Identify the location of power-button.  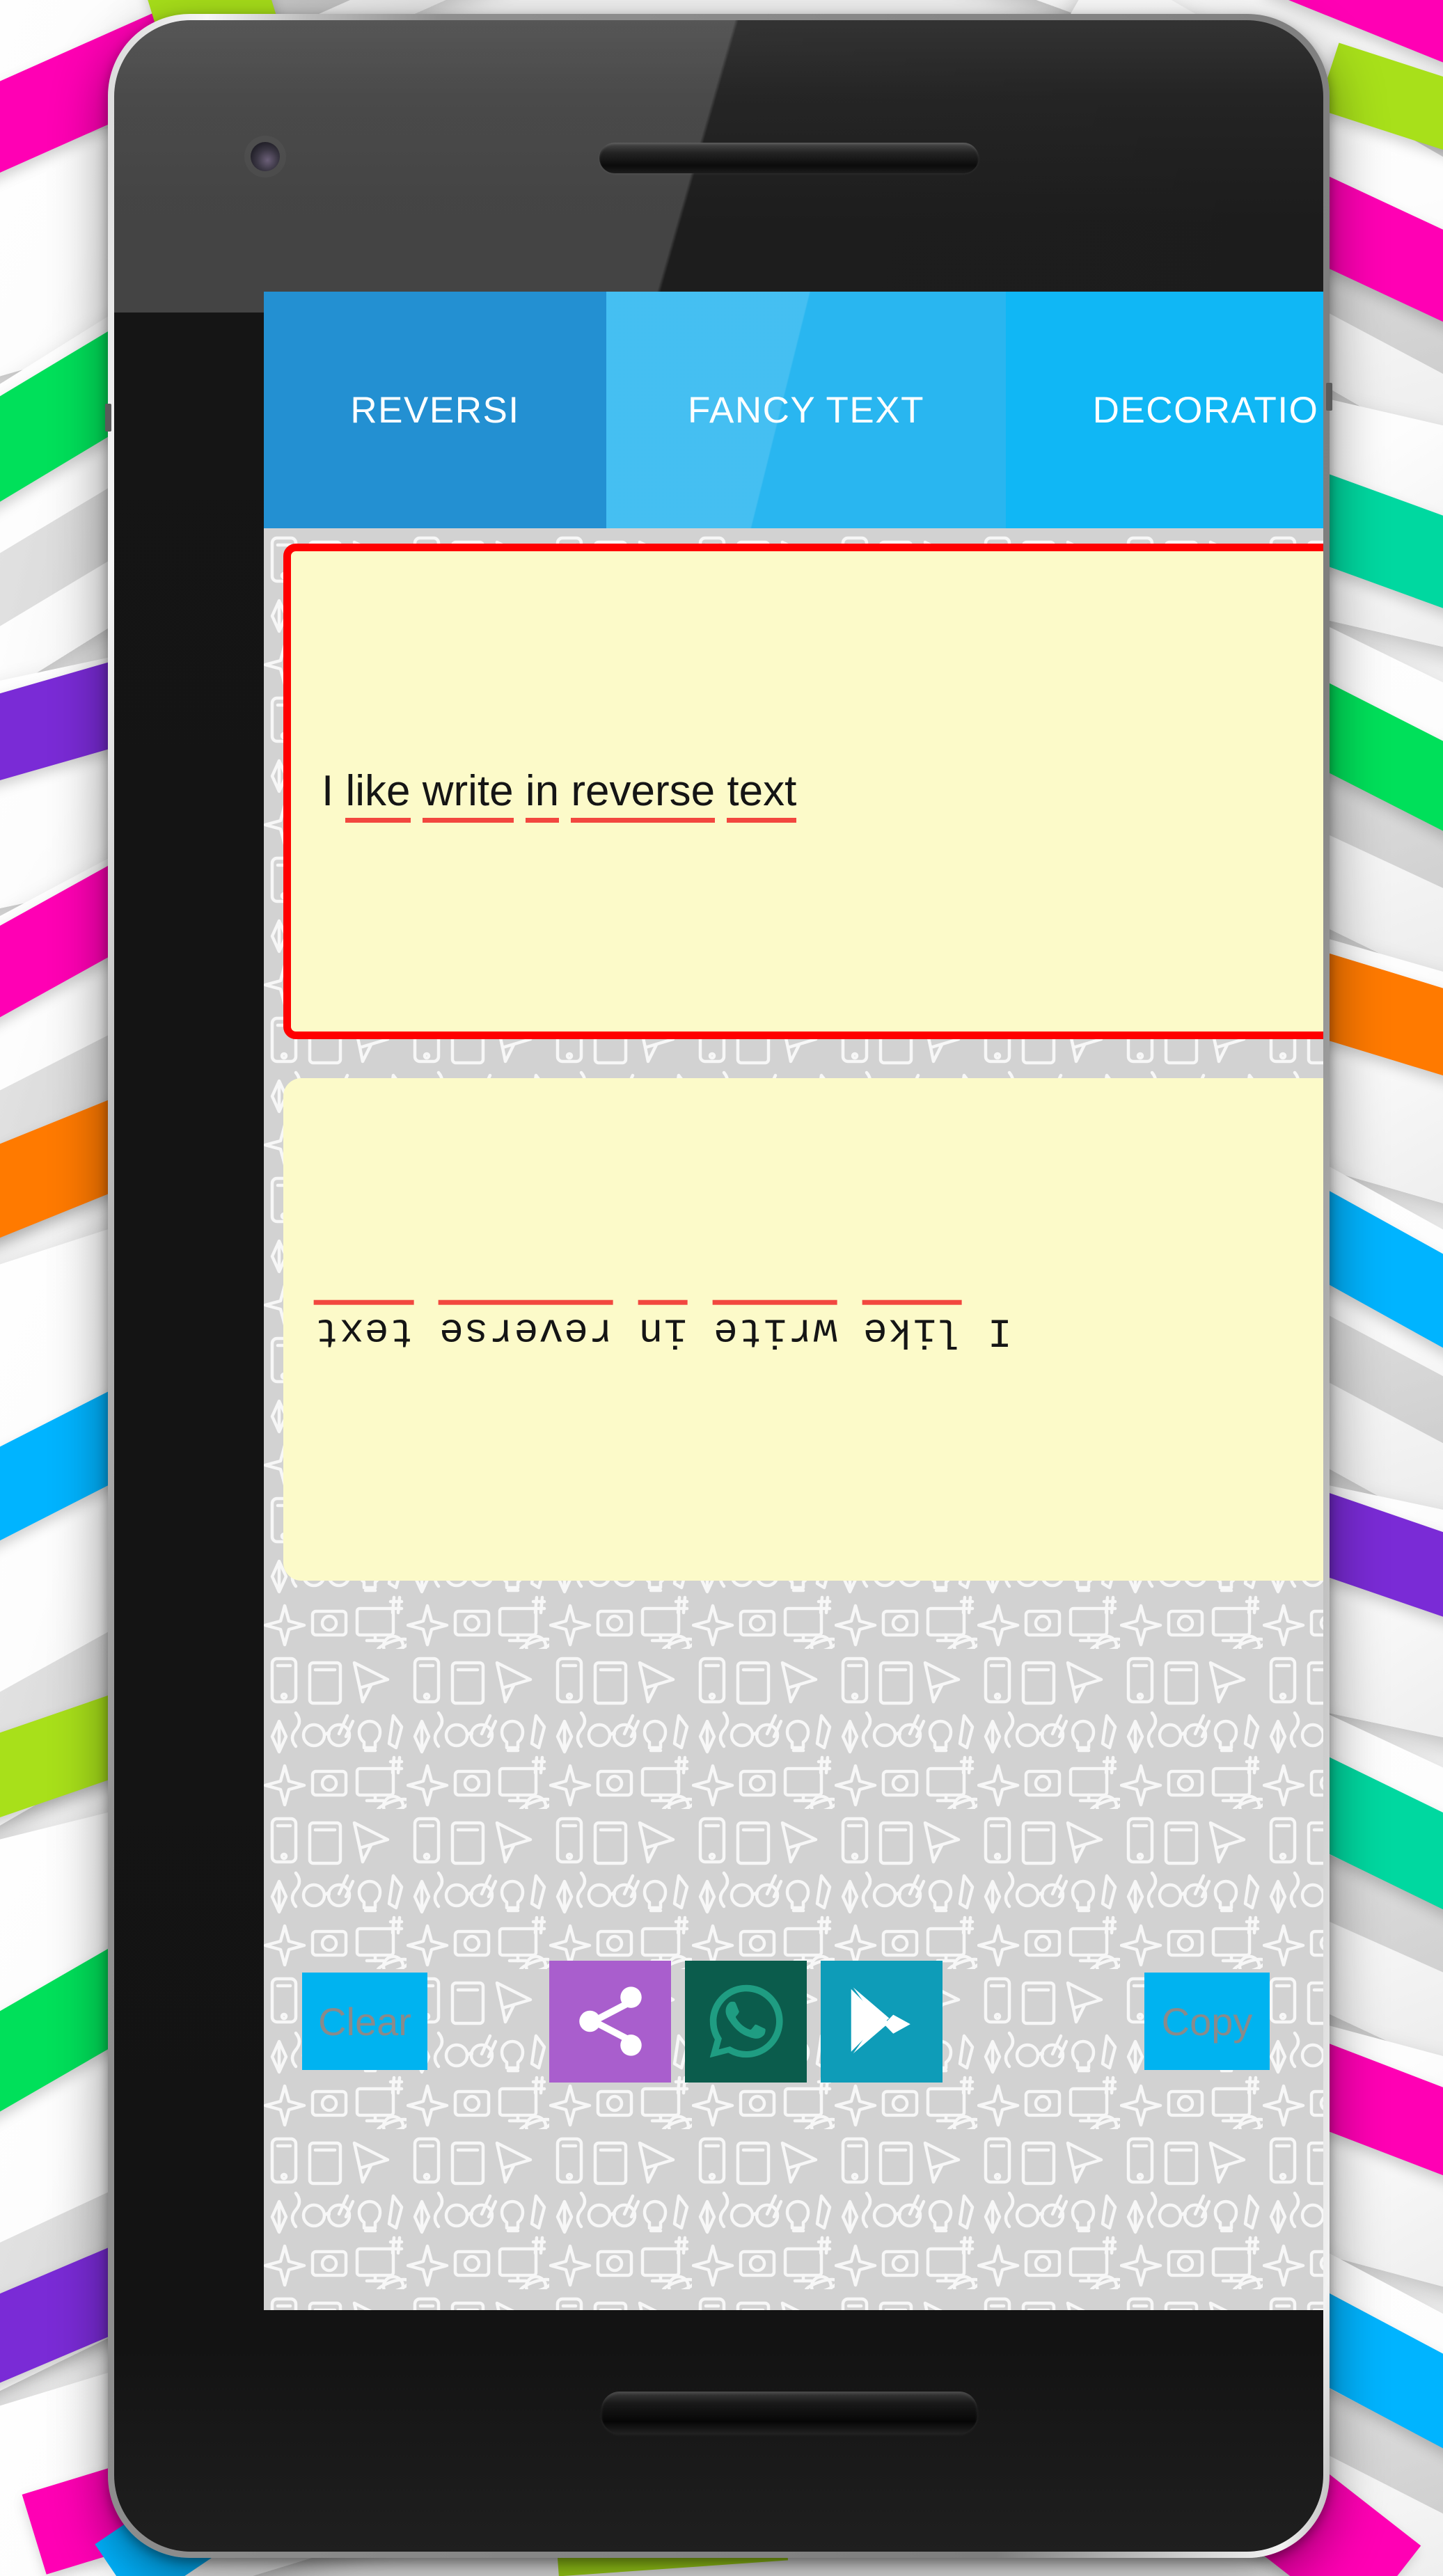
(108, 418).